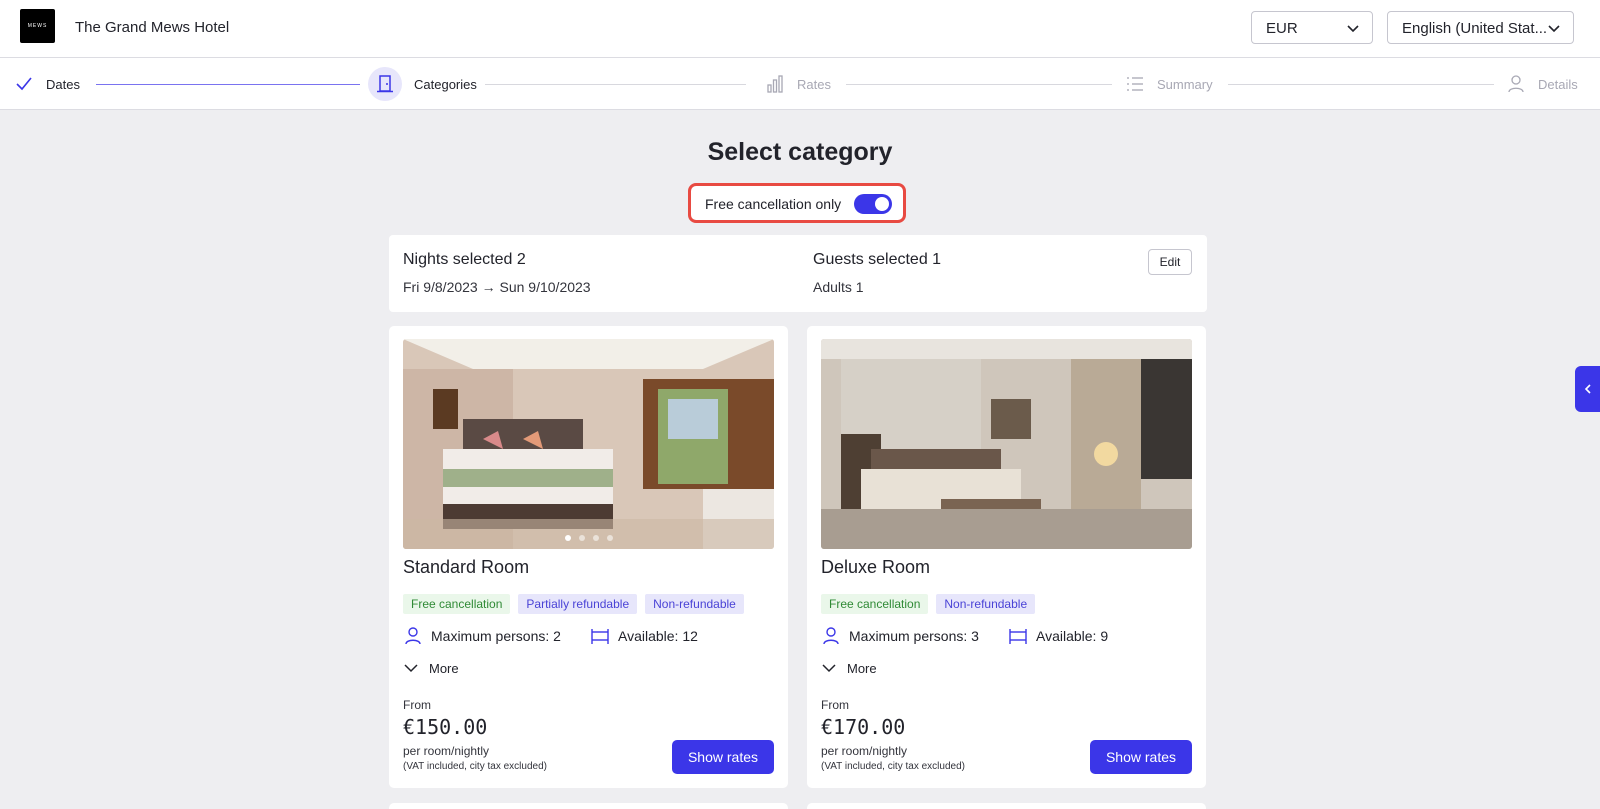 The width and height of the screenshot is (1600, 809). What do you see at coordinates (464, 259) in the screenshot?
I see `nights-selected: Nights selected 2` at bounding box center [464, 259].